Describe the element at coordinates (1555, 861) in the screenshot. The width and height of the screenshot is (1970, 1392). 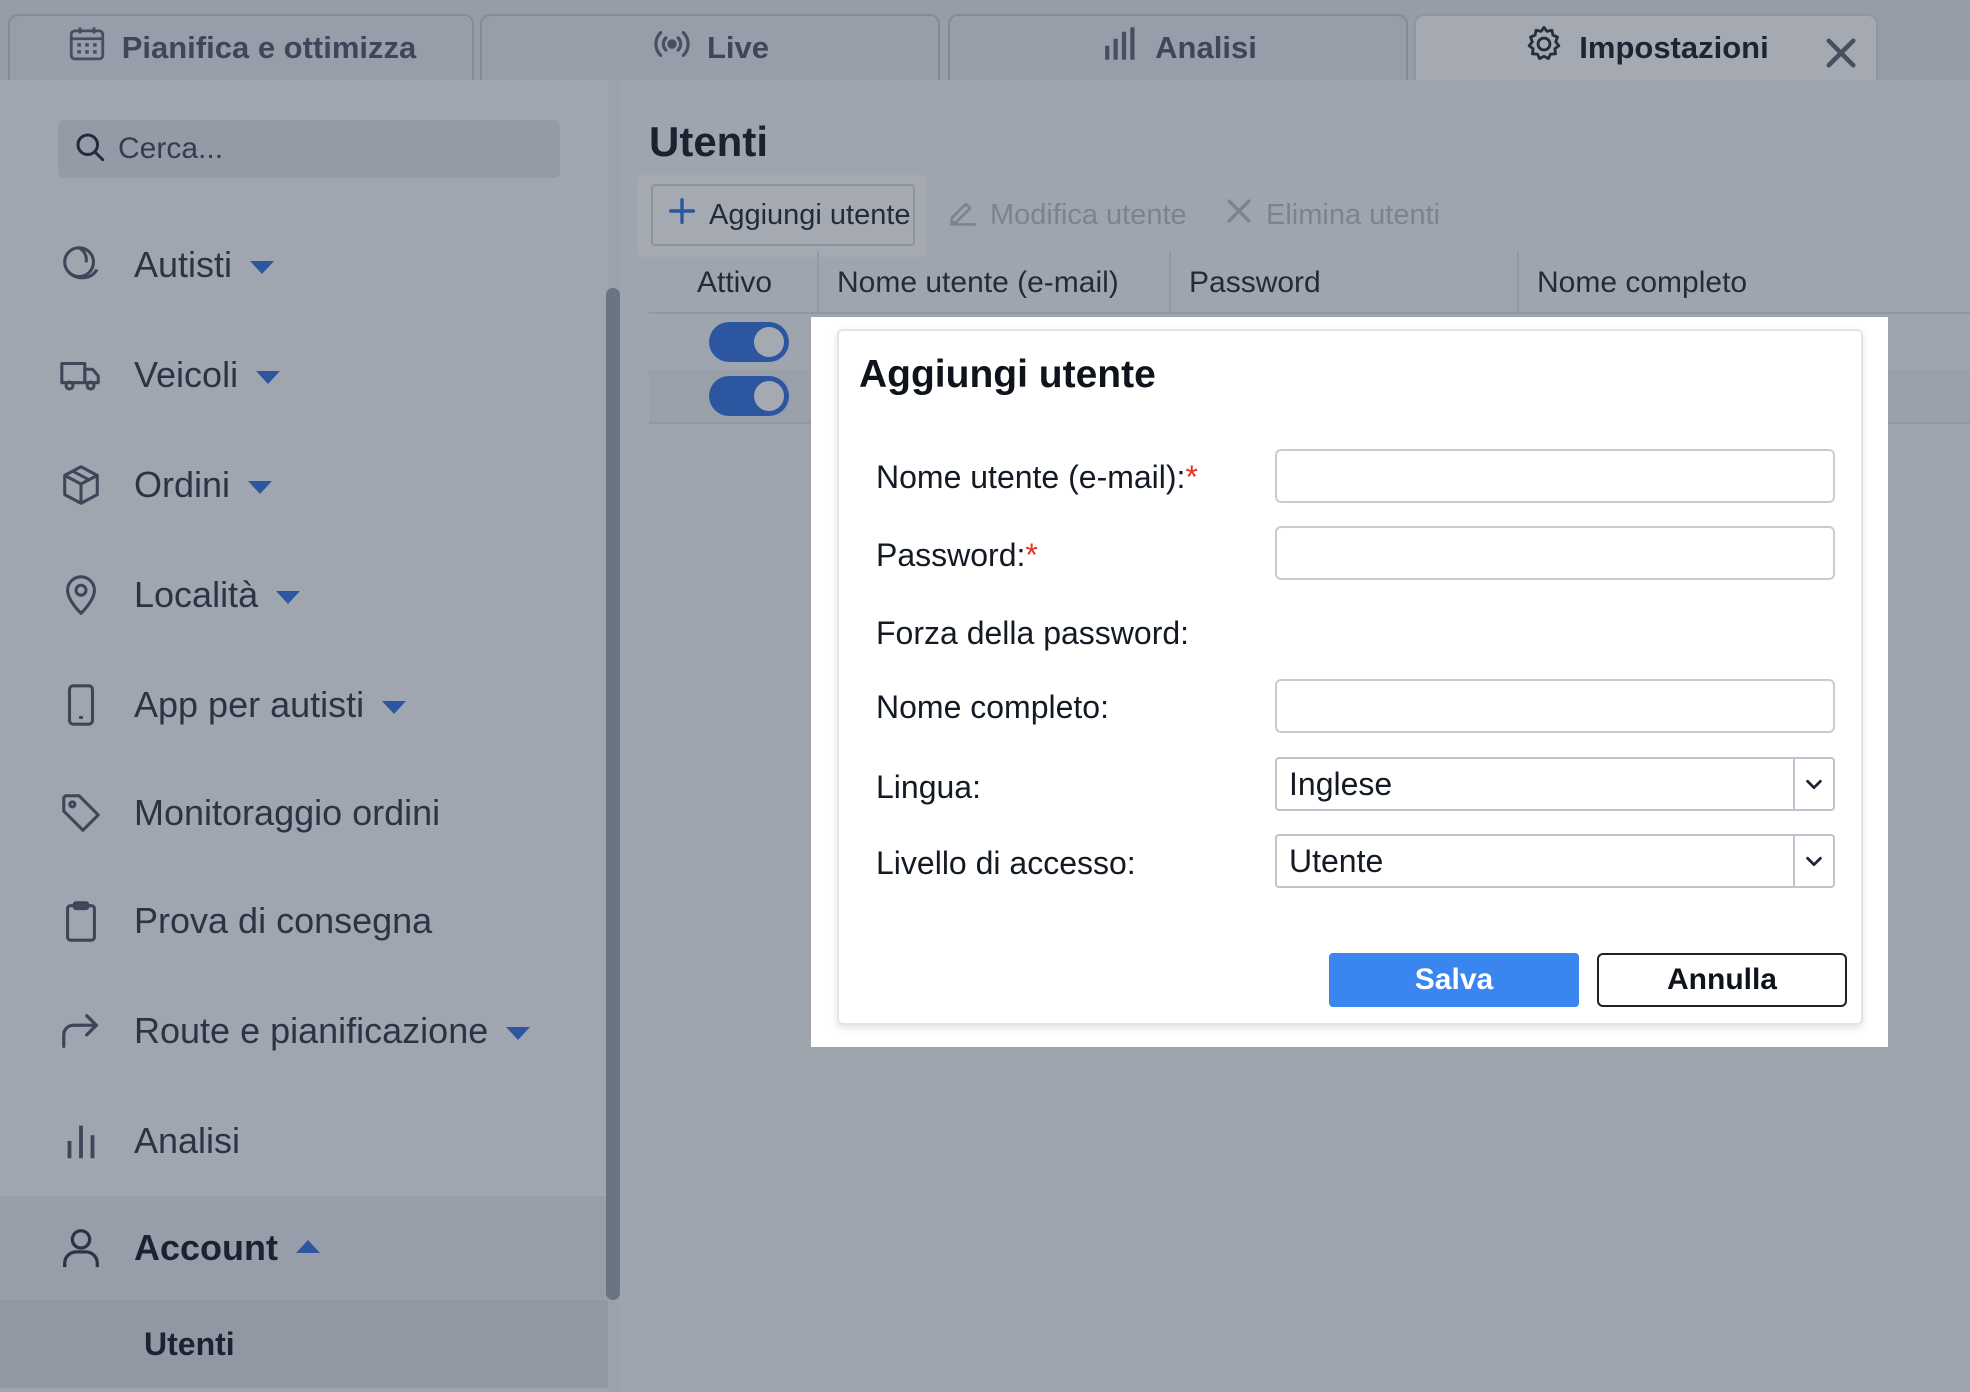
I see `access-level-select: Utente` at that location.